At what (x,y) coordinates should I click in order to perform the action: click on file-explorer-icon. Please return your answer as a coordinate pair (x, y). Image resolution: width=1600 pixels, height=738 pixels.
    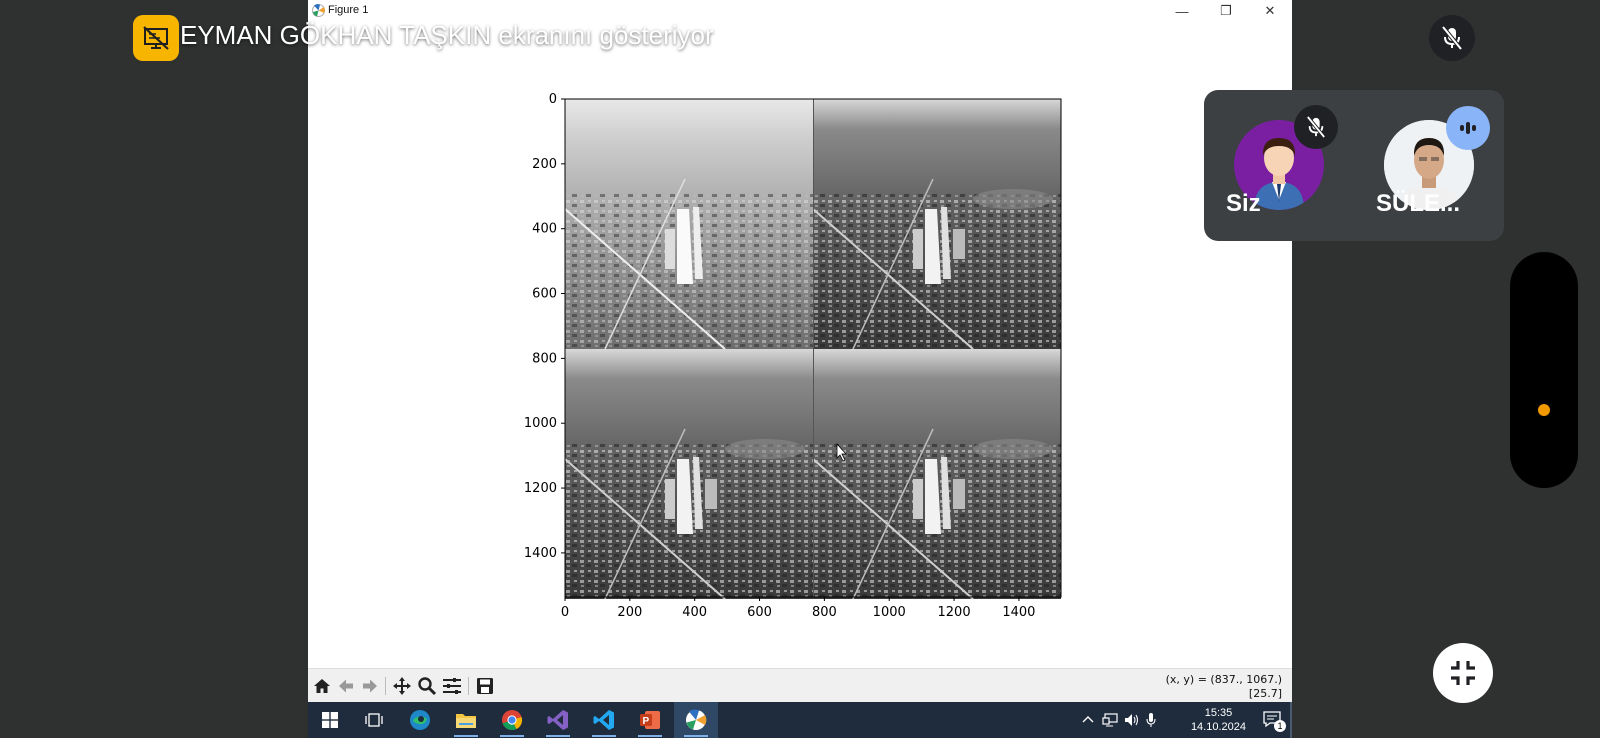
    Looking at the image, I should click on (466, 720).